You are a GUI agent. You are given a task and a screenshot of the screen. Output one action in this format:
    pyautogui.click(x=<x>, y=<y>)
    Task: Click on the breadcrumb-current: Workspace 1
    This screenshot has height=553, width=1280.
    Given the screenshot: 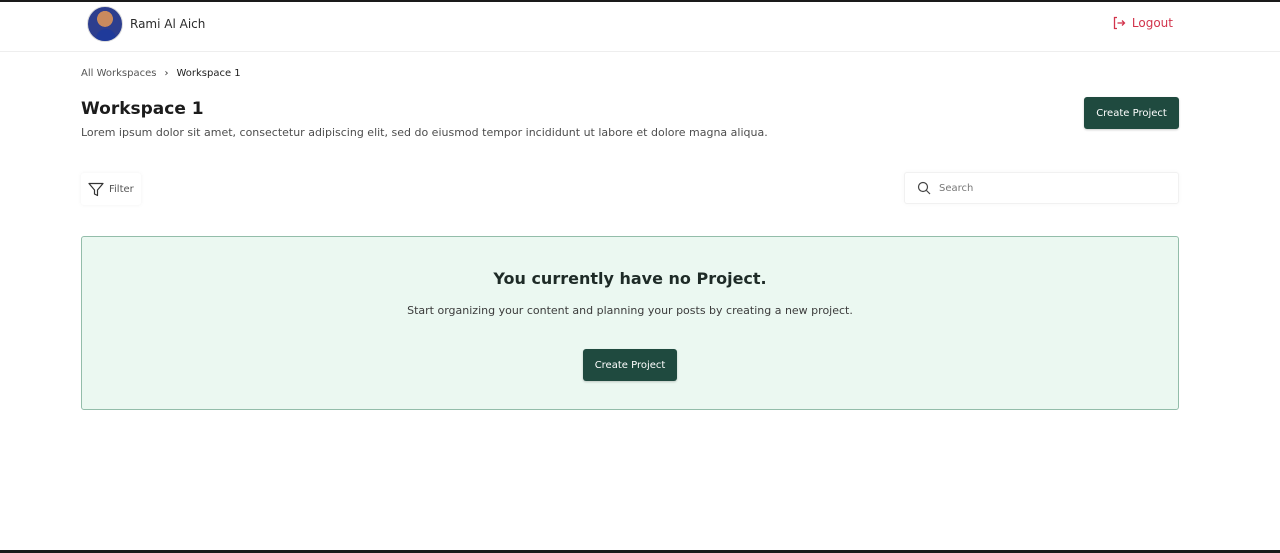 What is the action you would take?
    pyautogui.click(x=208, y=73)
    